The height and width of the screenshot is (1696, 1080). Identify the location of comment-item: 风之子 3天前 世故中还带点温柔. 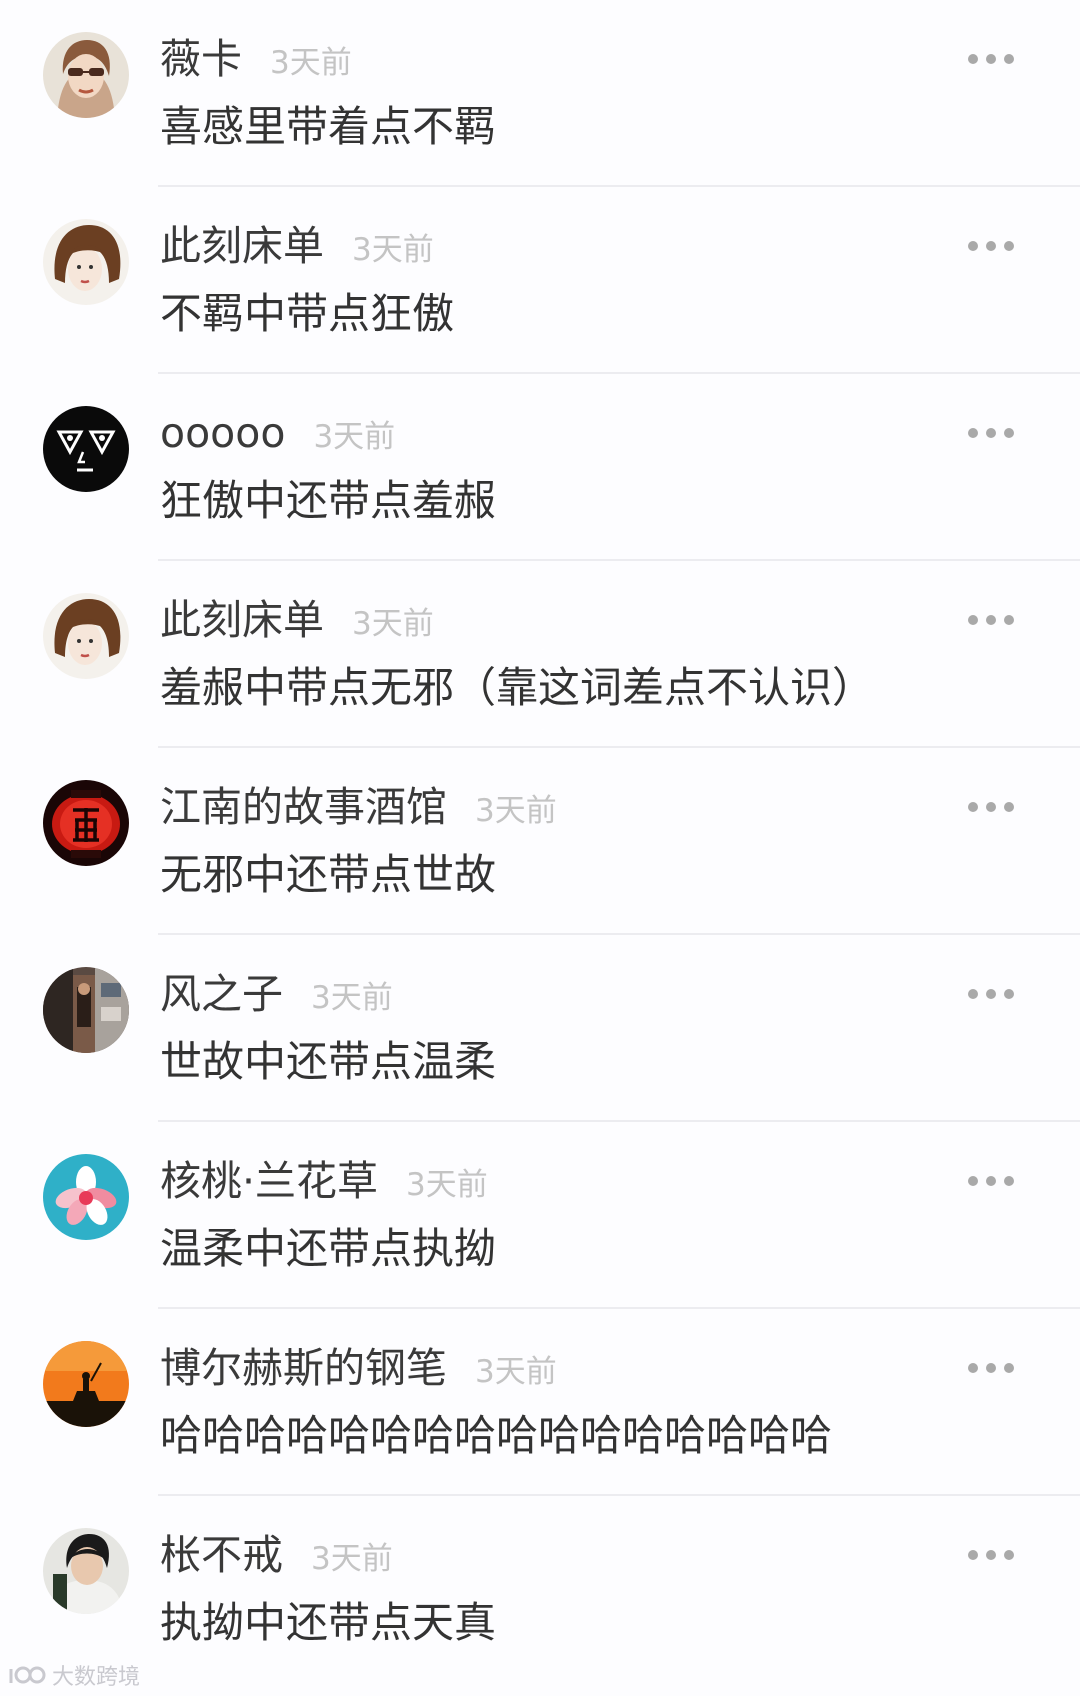
(540, 1028).